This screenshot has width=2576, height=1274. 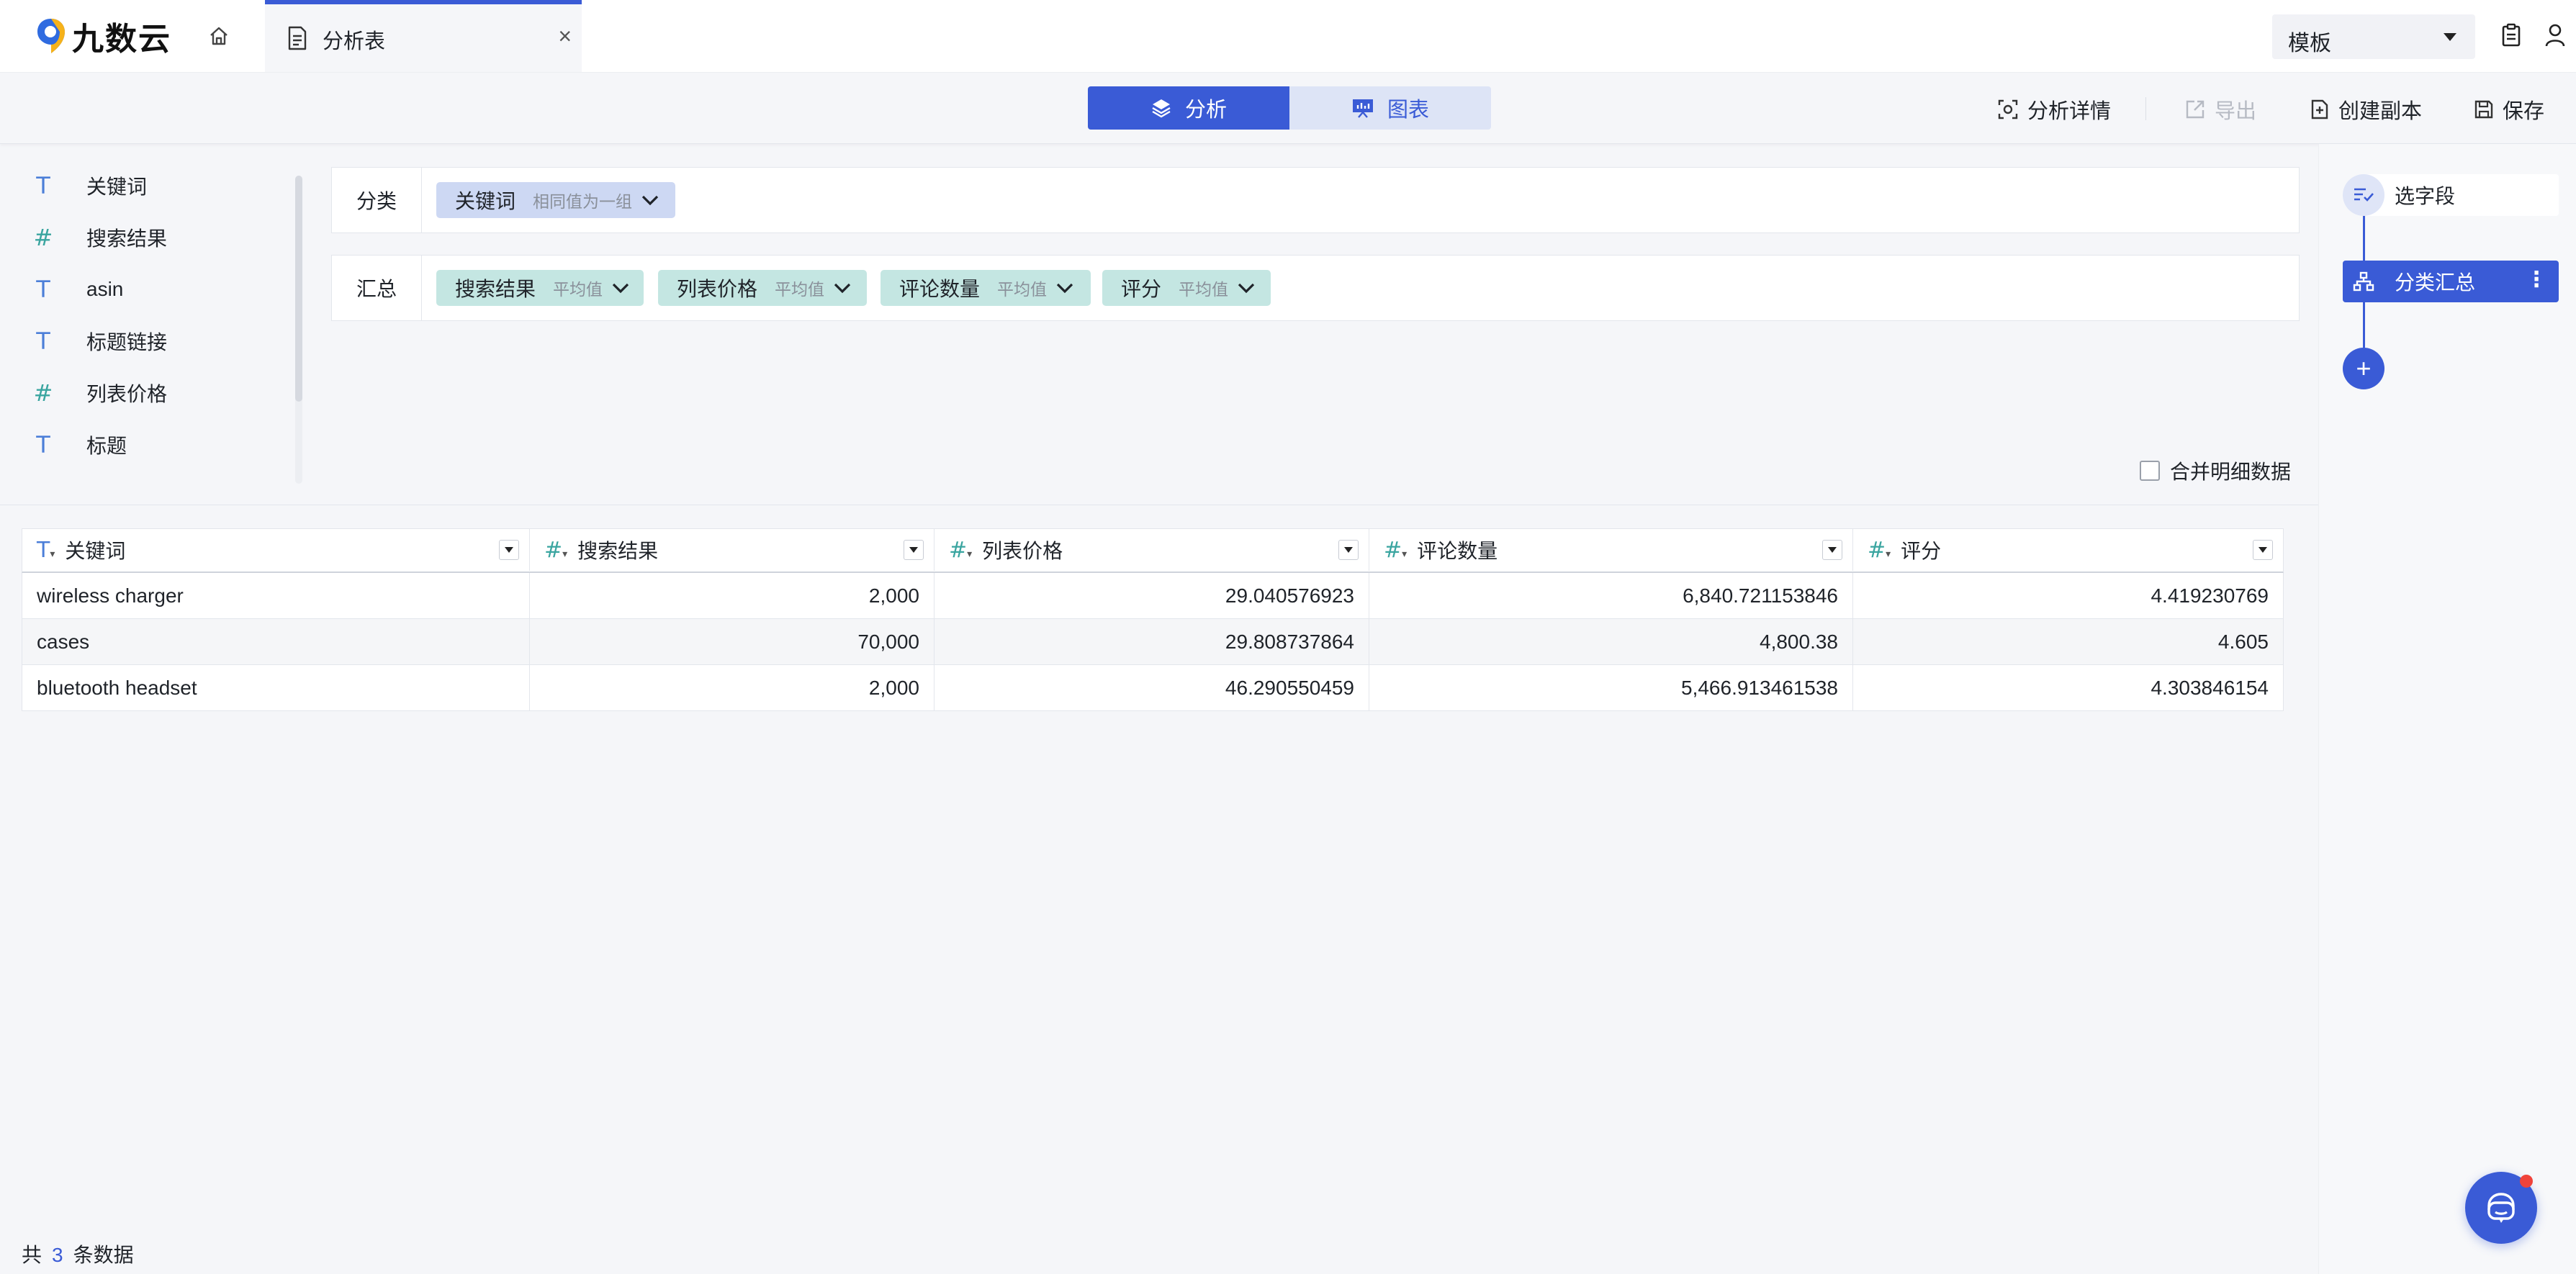 What do you see at coordinates (1611, 642) in the screenshot?
I see `table-cell: 4,800.38` at bounding box center [1611, 642].